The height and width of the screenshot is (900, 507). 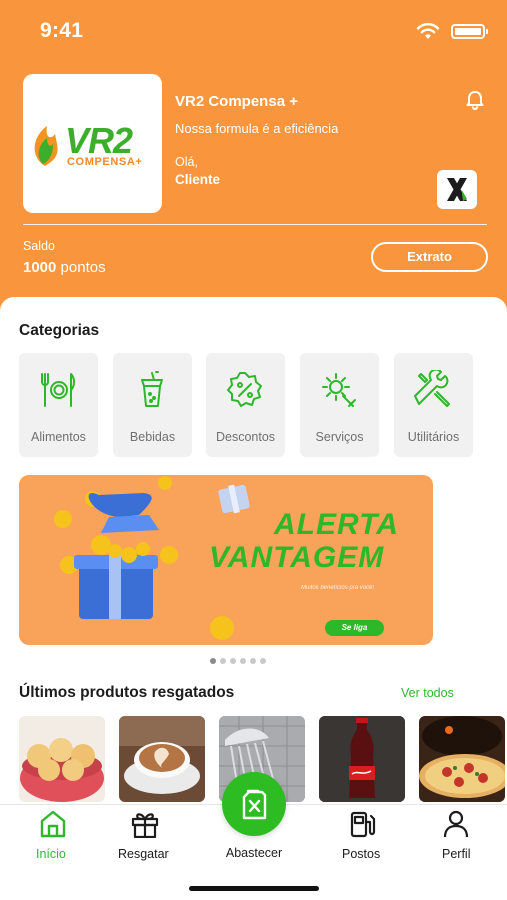 I want to click on x-brand-button, so click(x=457, y=189).